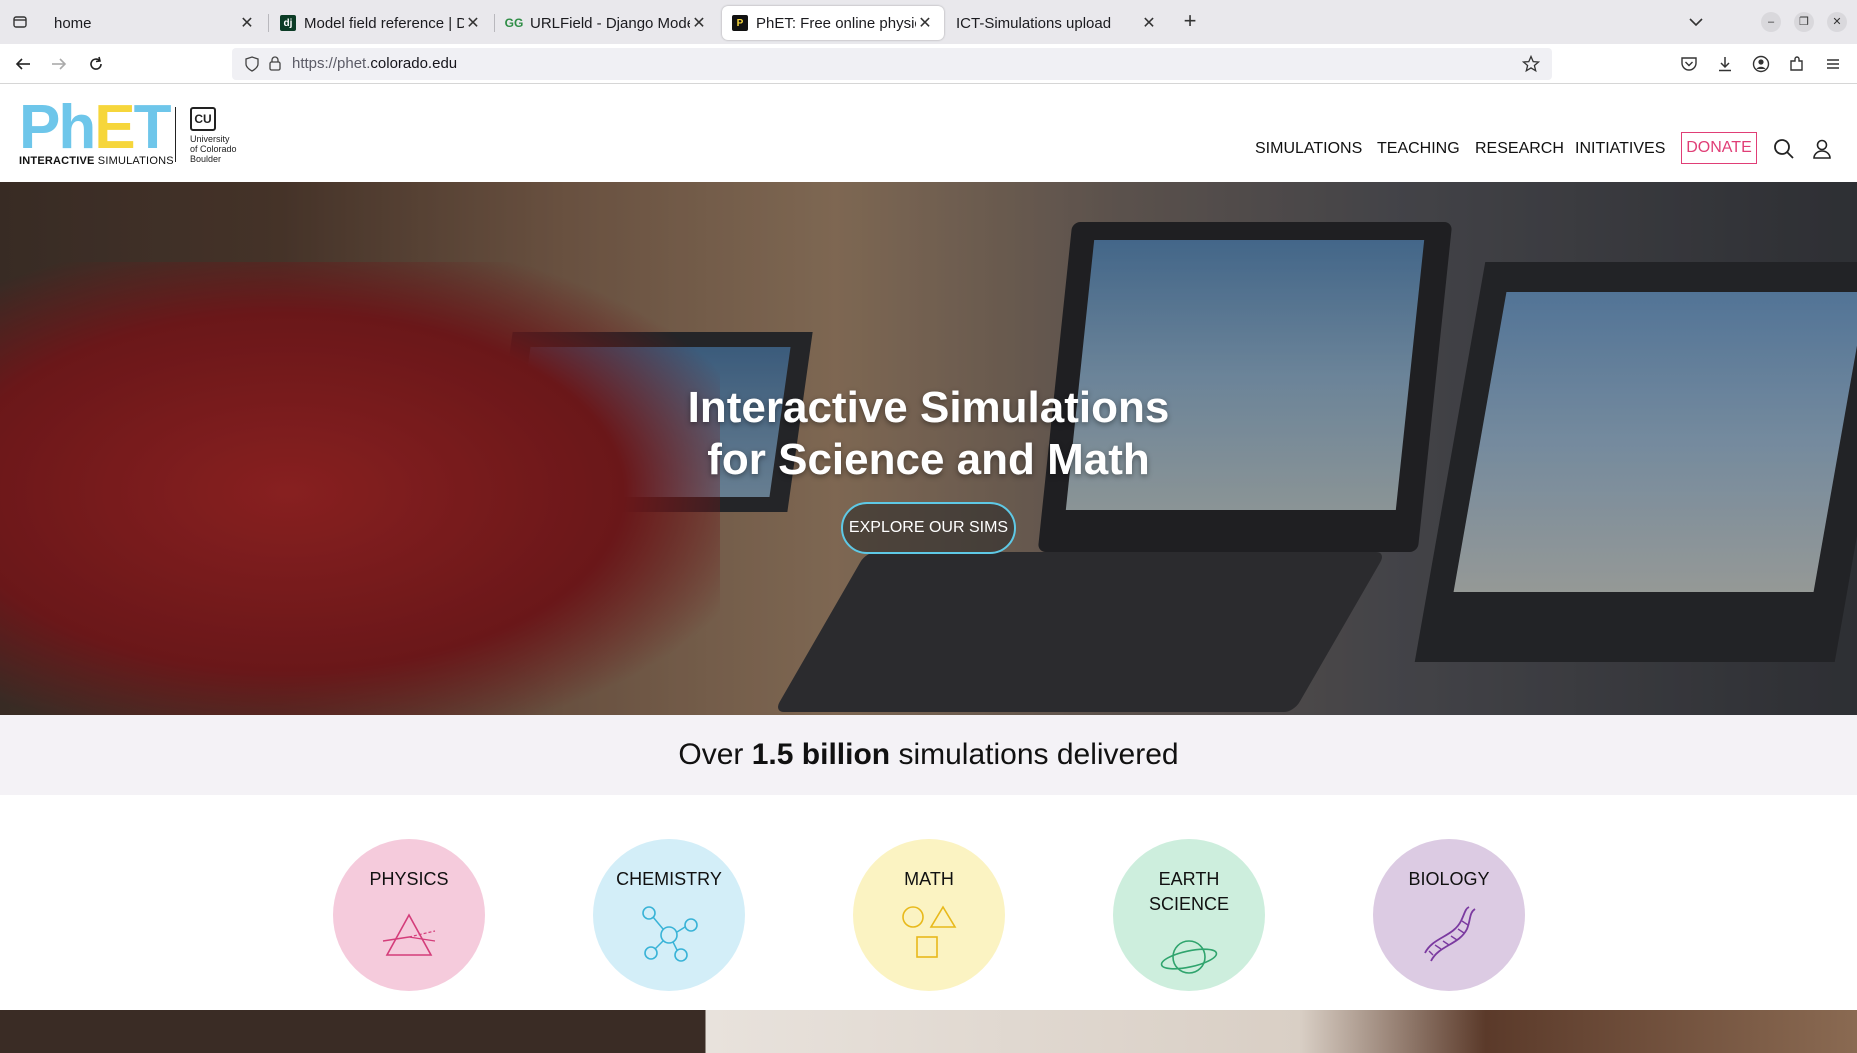 Image resolution: width=1857 pixels, height=1053 pixels. What do you see at coordinates (1189, 892) in the screenshot?
I see `category-label: EARTH SCIENCE` at bounding box center [1189, 892].